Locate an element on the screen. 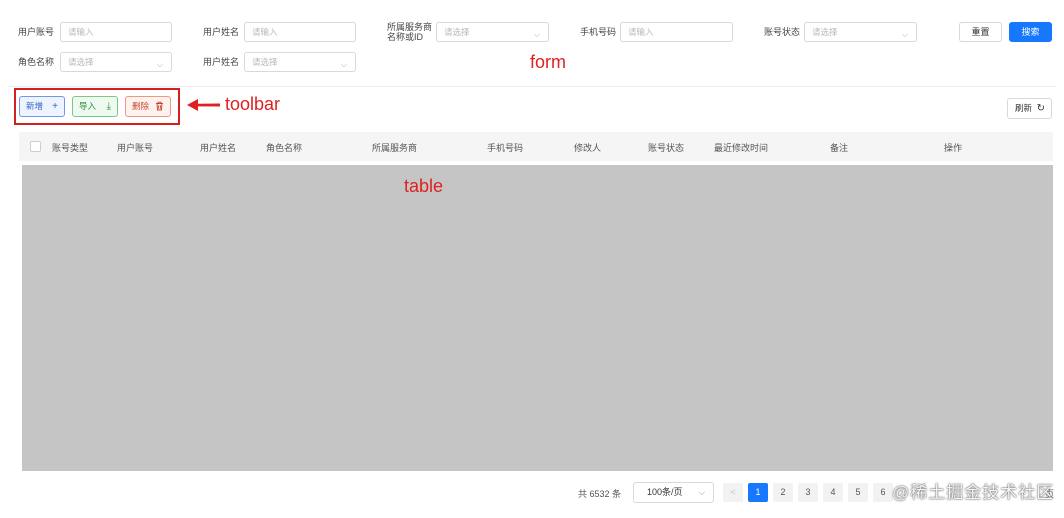 The height and width of the screenshot is (518, 1064). form-annotation: form is located at coordinates (548, 62).